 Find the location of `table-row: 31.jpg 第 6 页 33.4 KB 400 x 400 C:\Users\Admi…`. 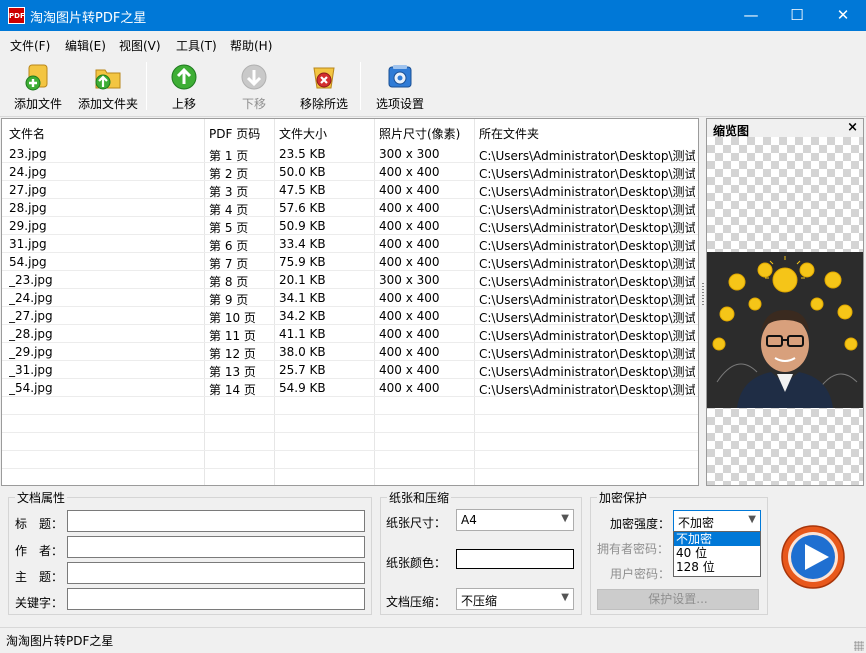

table-row: 31.jpg 第 6 页 33.4 KB 400 x 400 C:\Users\Admi… is located at coordinates (350, 244).